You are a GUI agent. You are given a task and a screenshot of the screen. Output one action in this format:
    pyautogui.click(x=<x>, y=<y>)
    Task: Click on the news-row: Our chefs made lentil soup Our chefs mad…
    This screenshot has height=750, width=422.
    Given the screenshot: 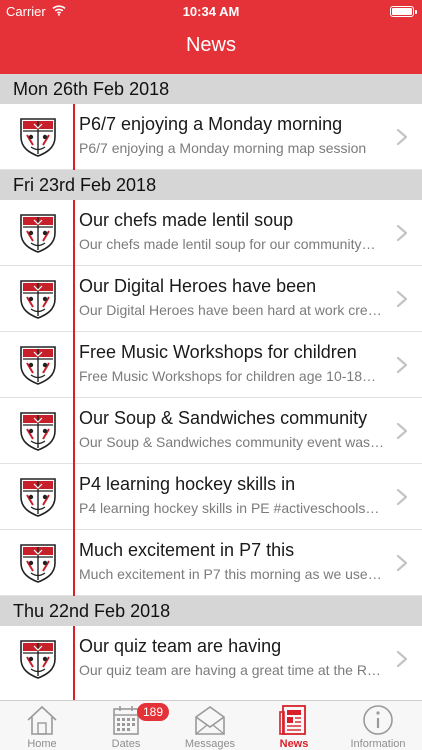 What is the action you would take?
    pyautogui.click(x=211, y=233)
    